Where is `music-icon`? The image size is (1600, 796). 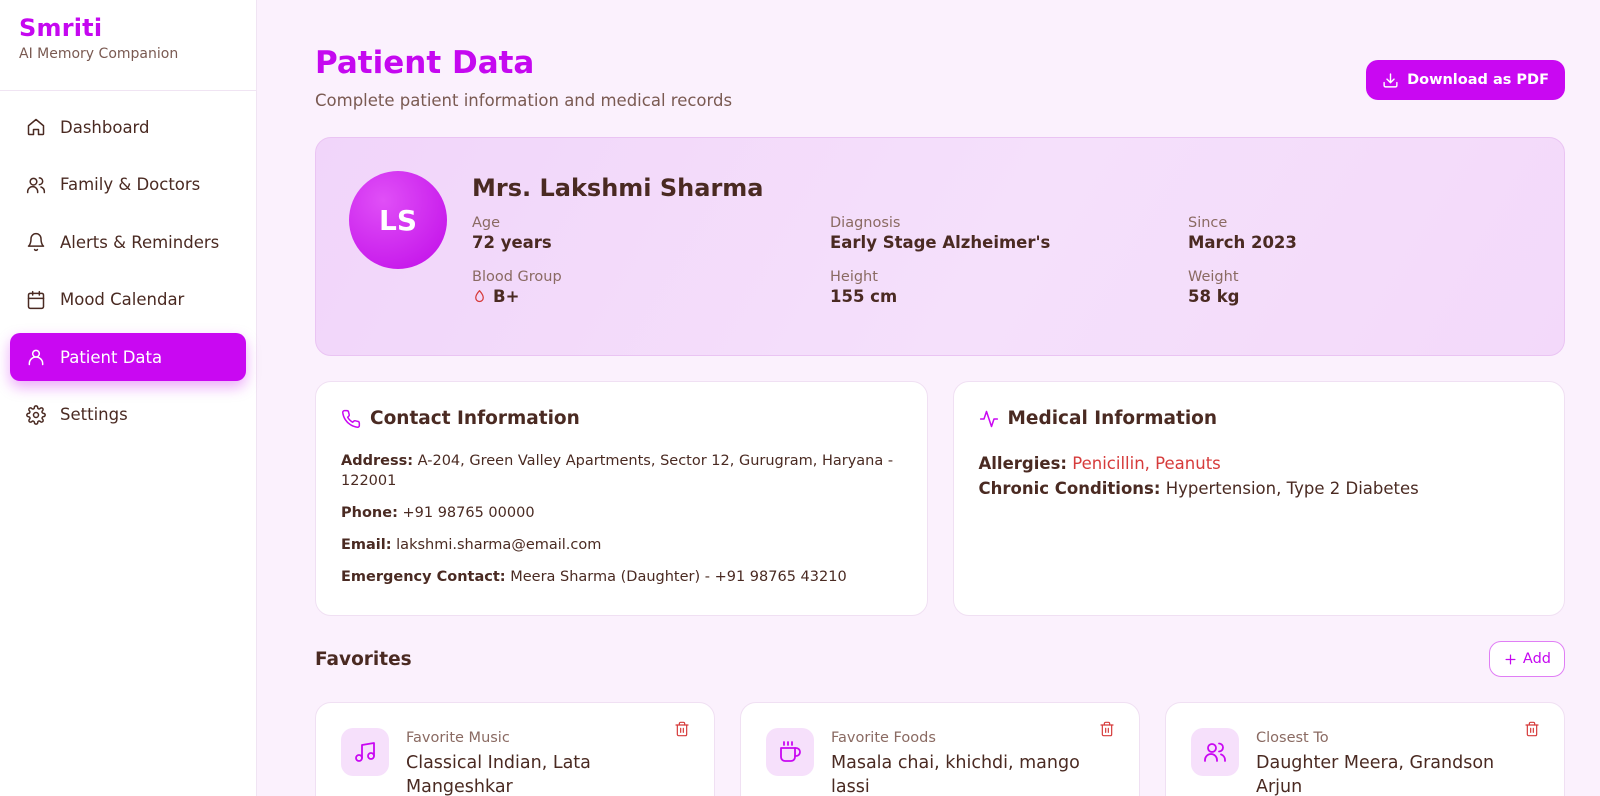 music-icon is located at coordinates (365, 752).